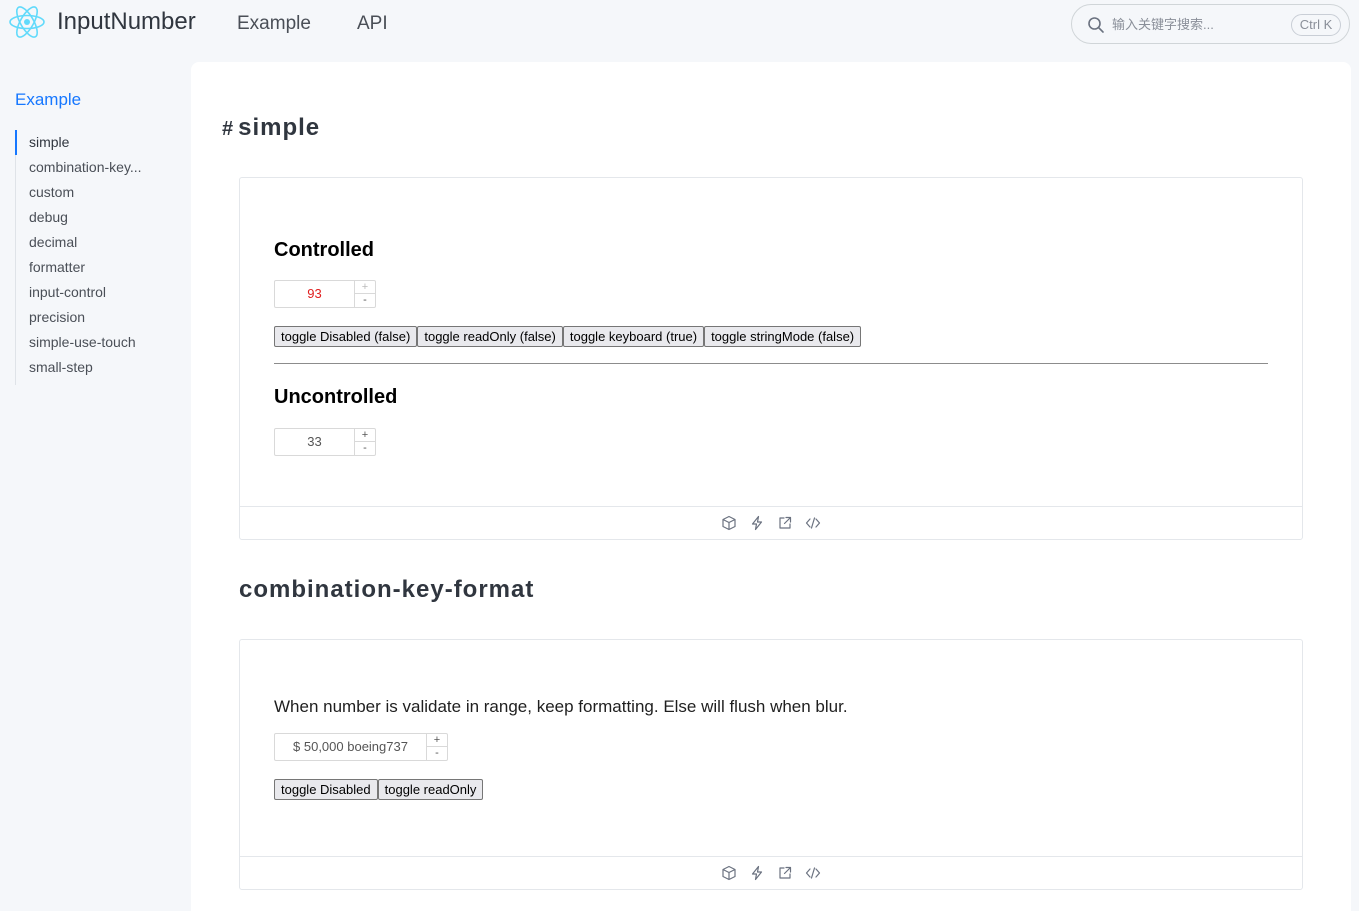  I want to click on combination-increment-button: +, so click(437, 740).